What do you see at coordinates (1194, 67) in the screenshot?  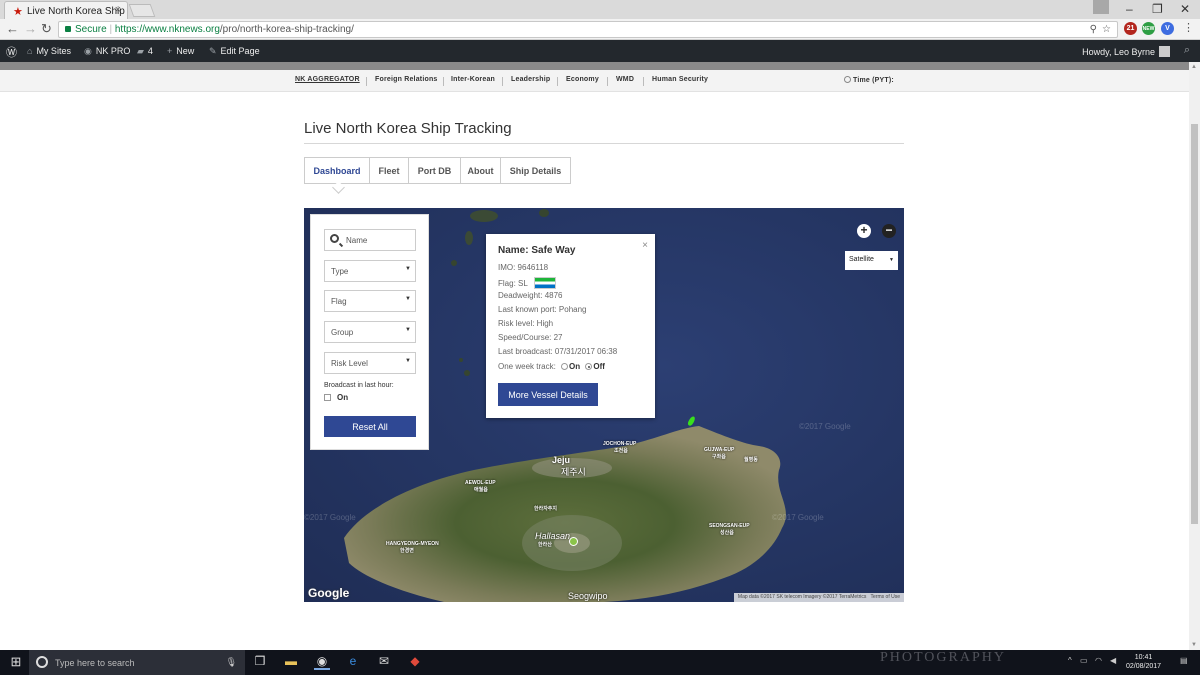 I see `scroll-up-icon: ▲` at bounding box center [1194, 67].